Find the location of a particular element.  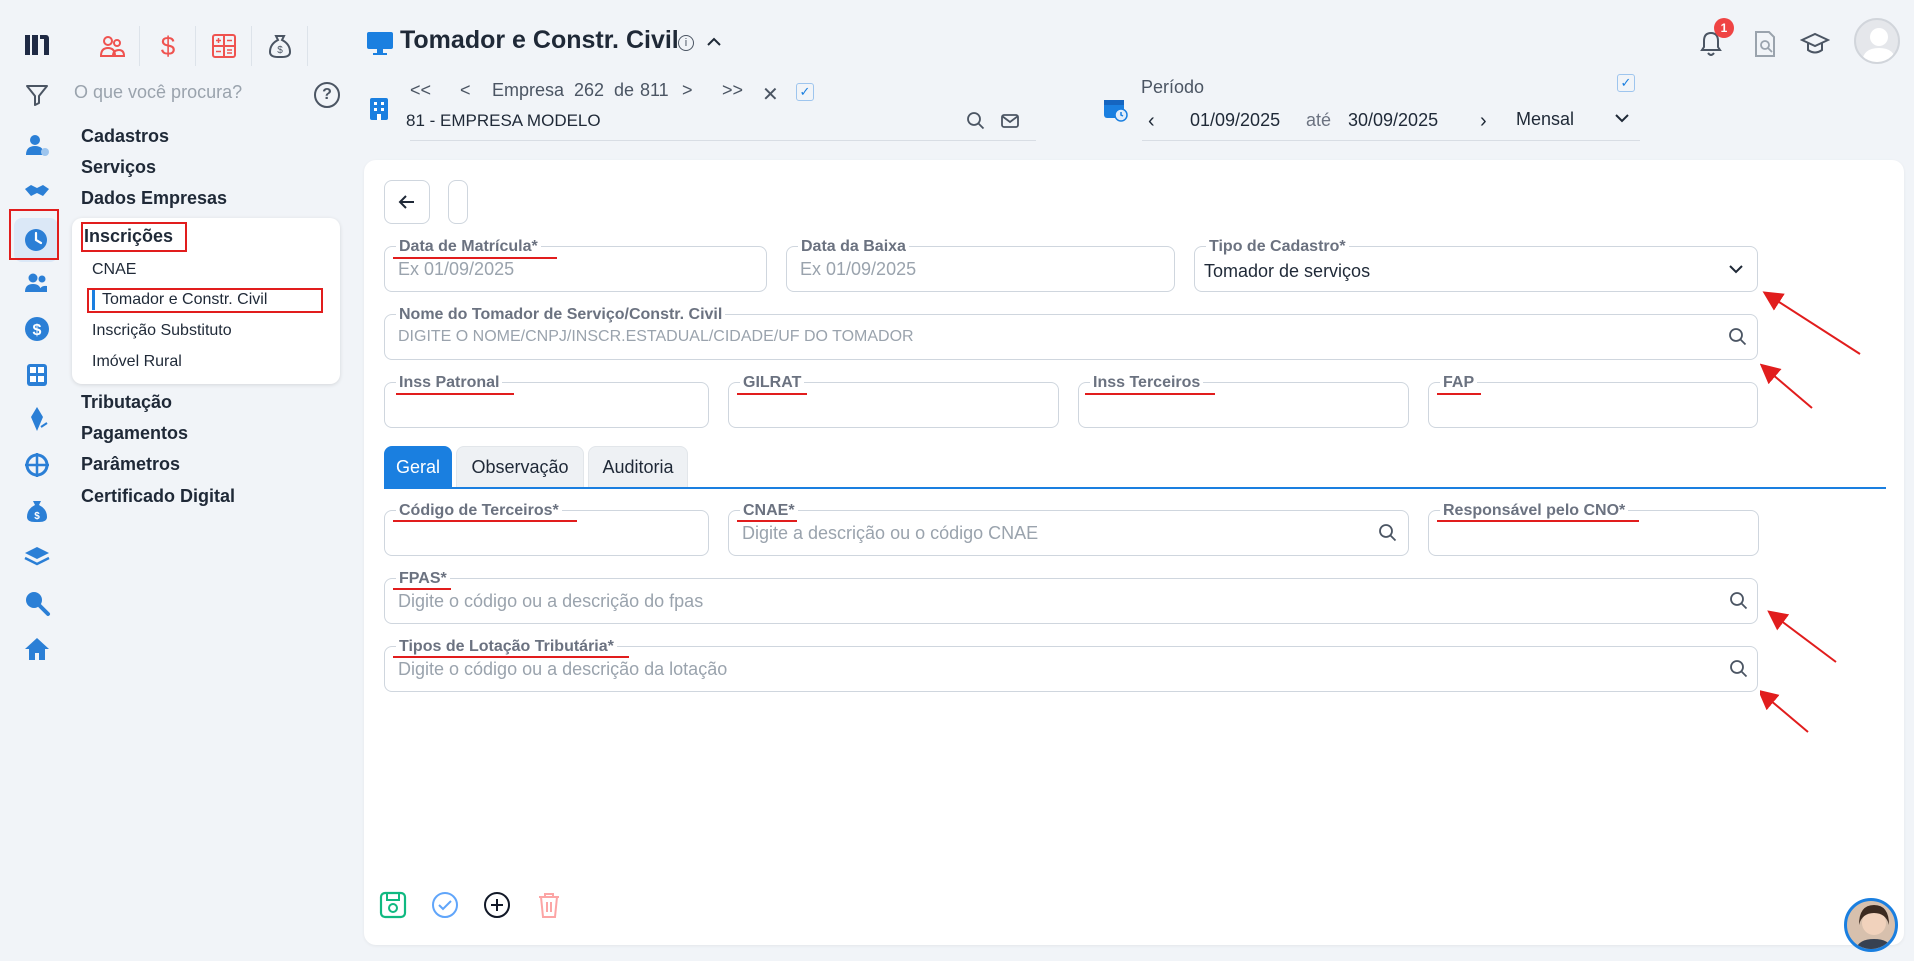

info-icon: i is located at coordinates (686, 43).